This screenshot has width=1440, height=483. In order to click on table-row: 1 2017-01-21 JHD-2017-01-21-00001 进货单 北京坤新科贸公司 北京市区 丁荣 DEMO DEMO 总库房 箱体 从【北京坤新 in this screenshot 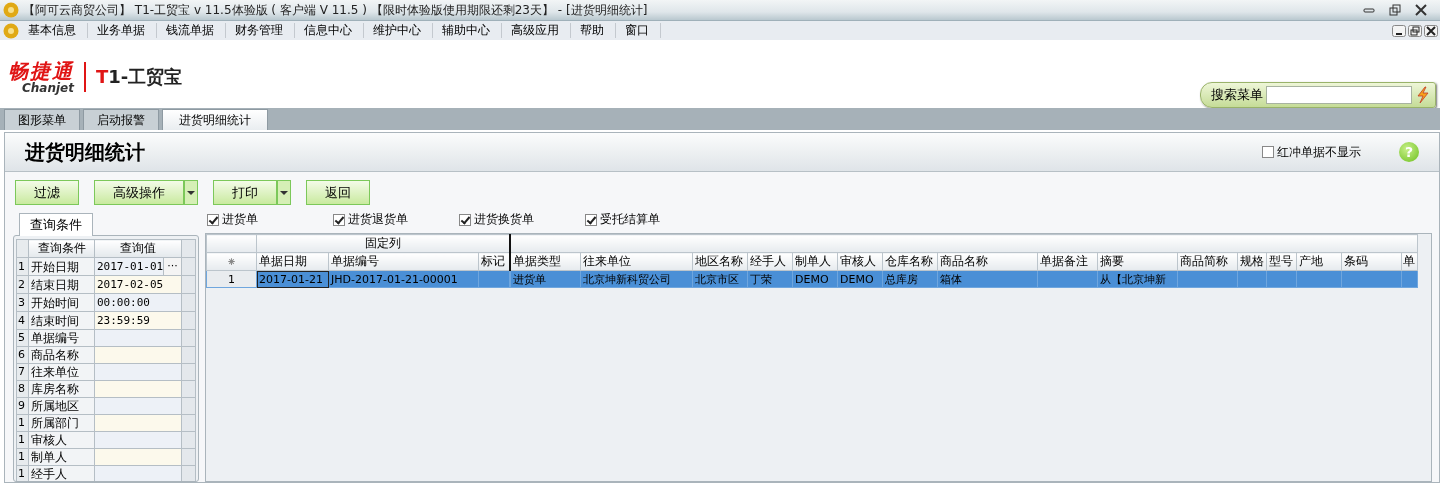, I will do `click(812, 279)`.